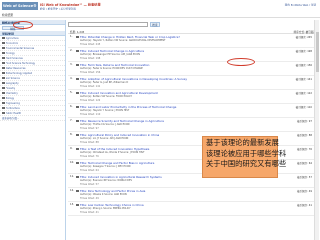 Image resolution: width=320 pixels, height=240 pixels. Describe the element at coordinates (316, 130) in the screenshot. I see `vertical-scrollbar` at that location.